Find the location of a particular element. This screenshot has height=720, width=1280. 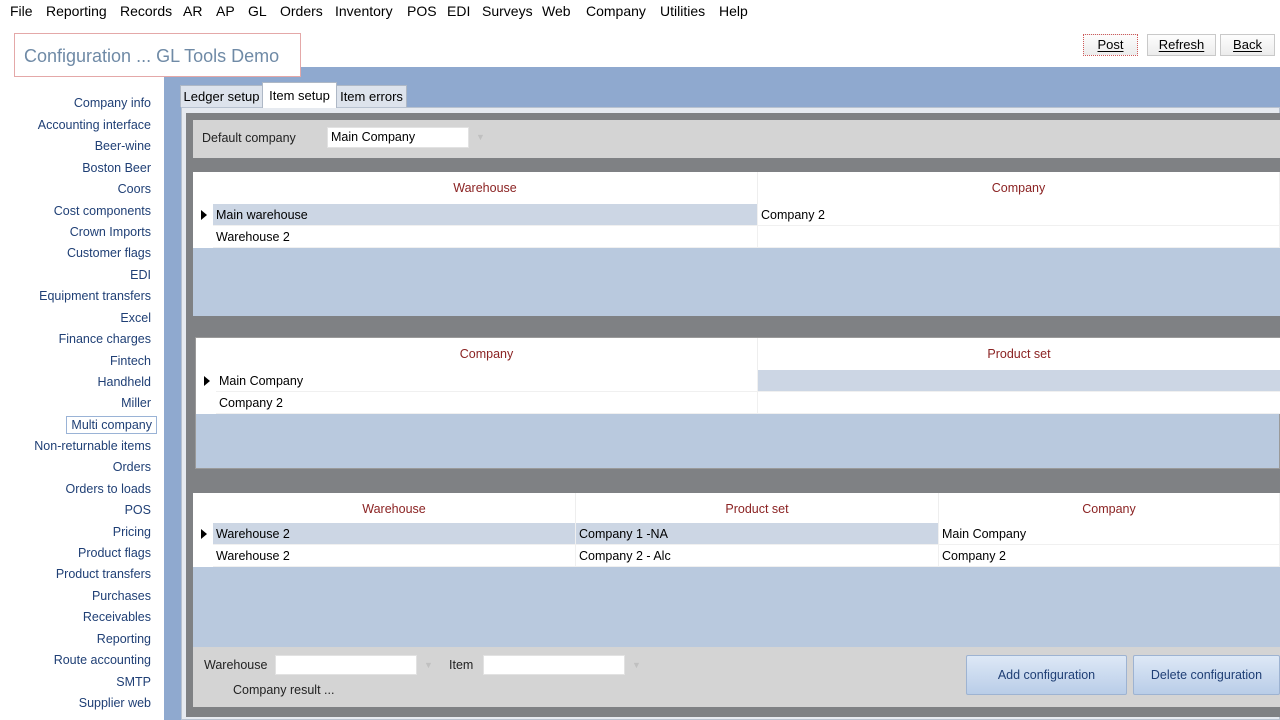

nav-edi: EDI is located at coordinates (140, 275).